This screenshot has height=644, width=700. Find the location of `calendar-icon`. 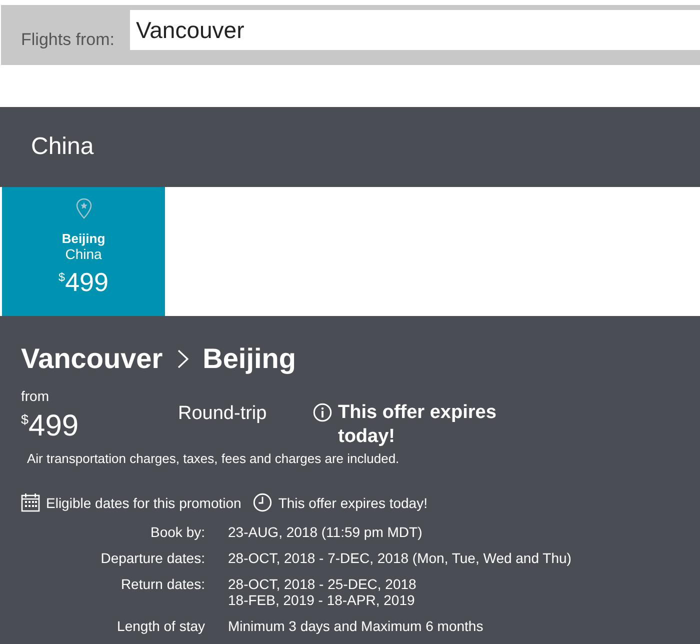

calendar-icon is located at coordinates (30, 502).